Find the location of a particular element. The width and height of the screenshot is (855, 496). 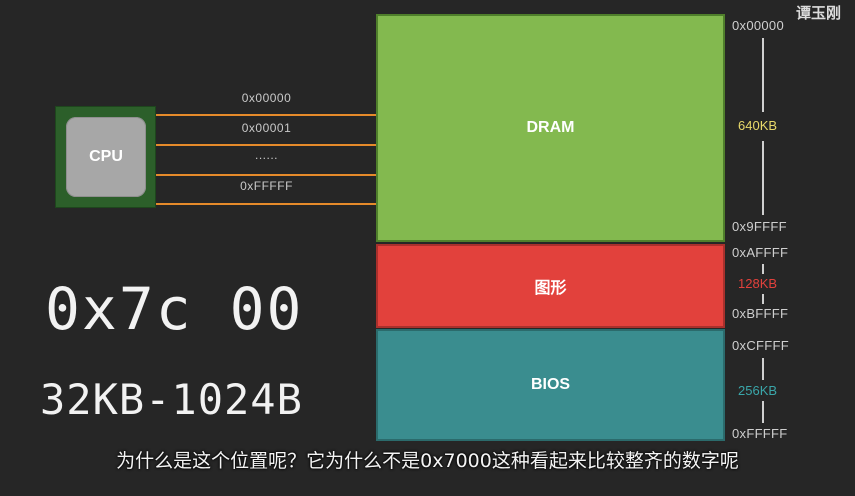

address-label: 0x9FFFF is located at coordinates (759, 226).